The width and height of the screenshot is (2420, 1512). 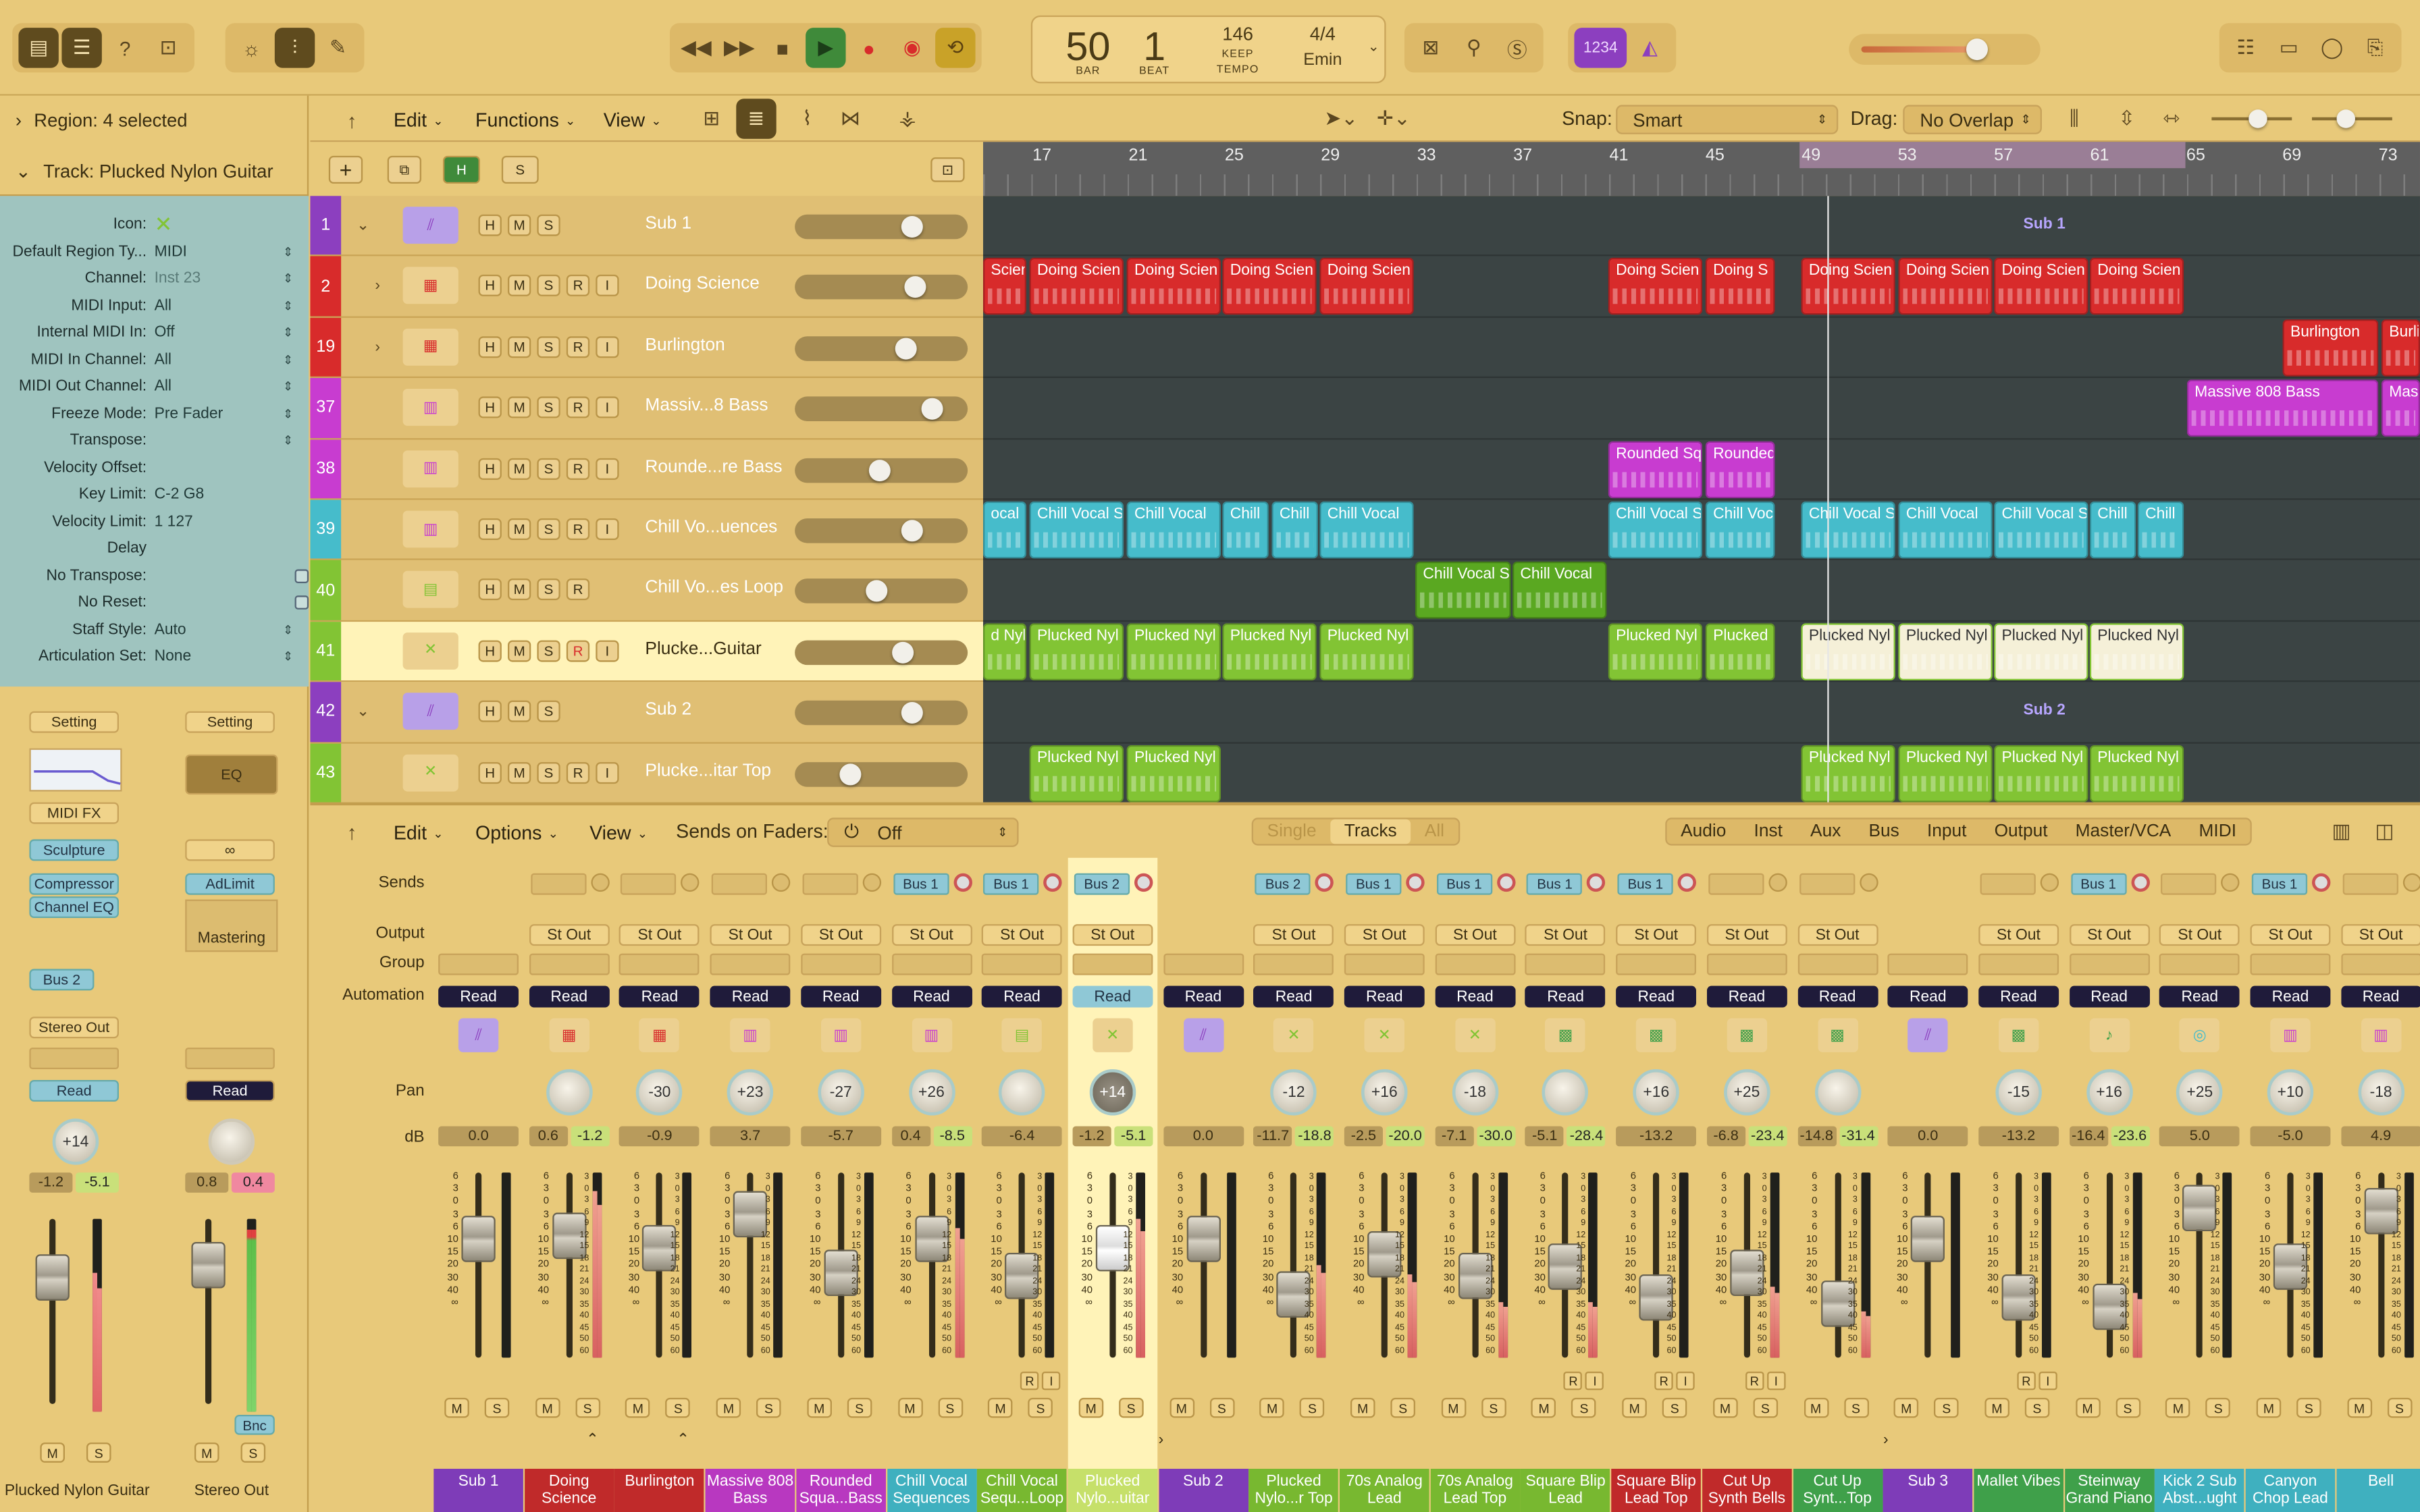 What do you see at coordinates (74, 722) in the screenshot?
I see `setting-button: Setting` at bounding box center [74, 722].